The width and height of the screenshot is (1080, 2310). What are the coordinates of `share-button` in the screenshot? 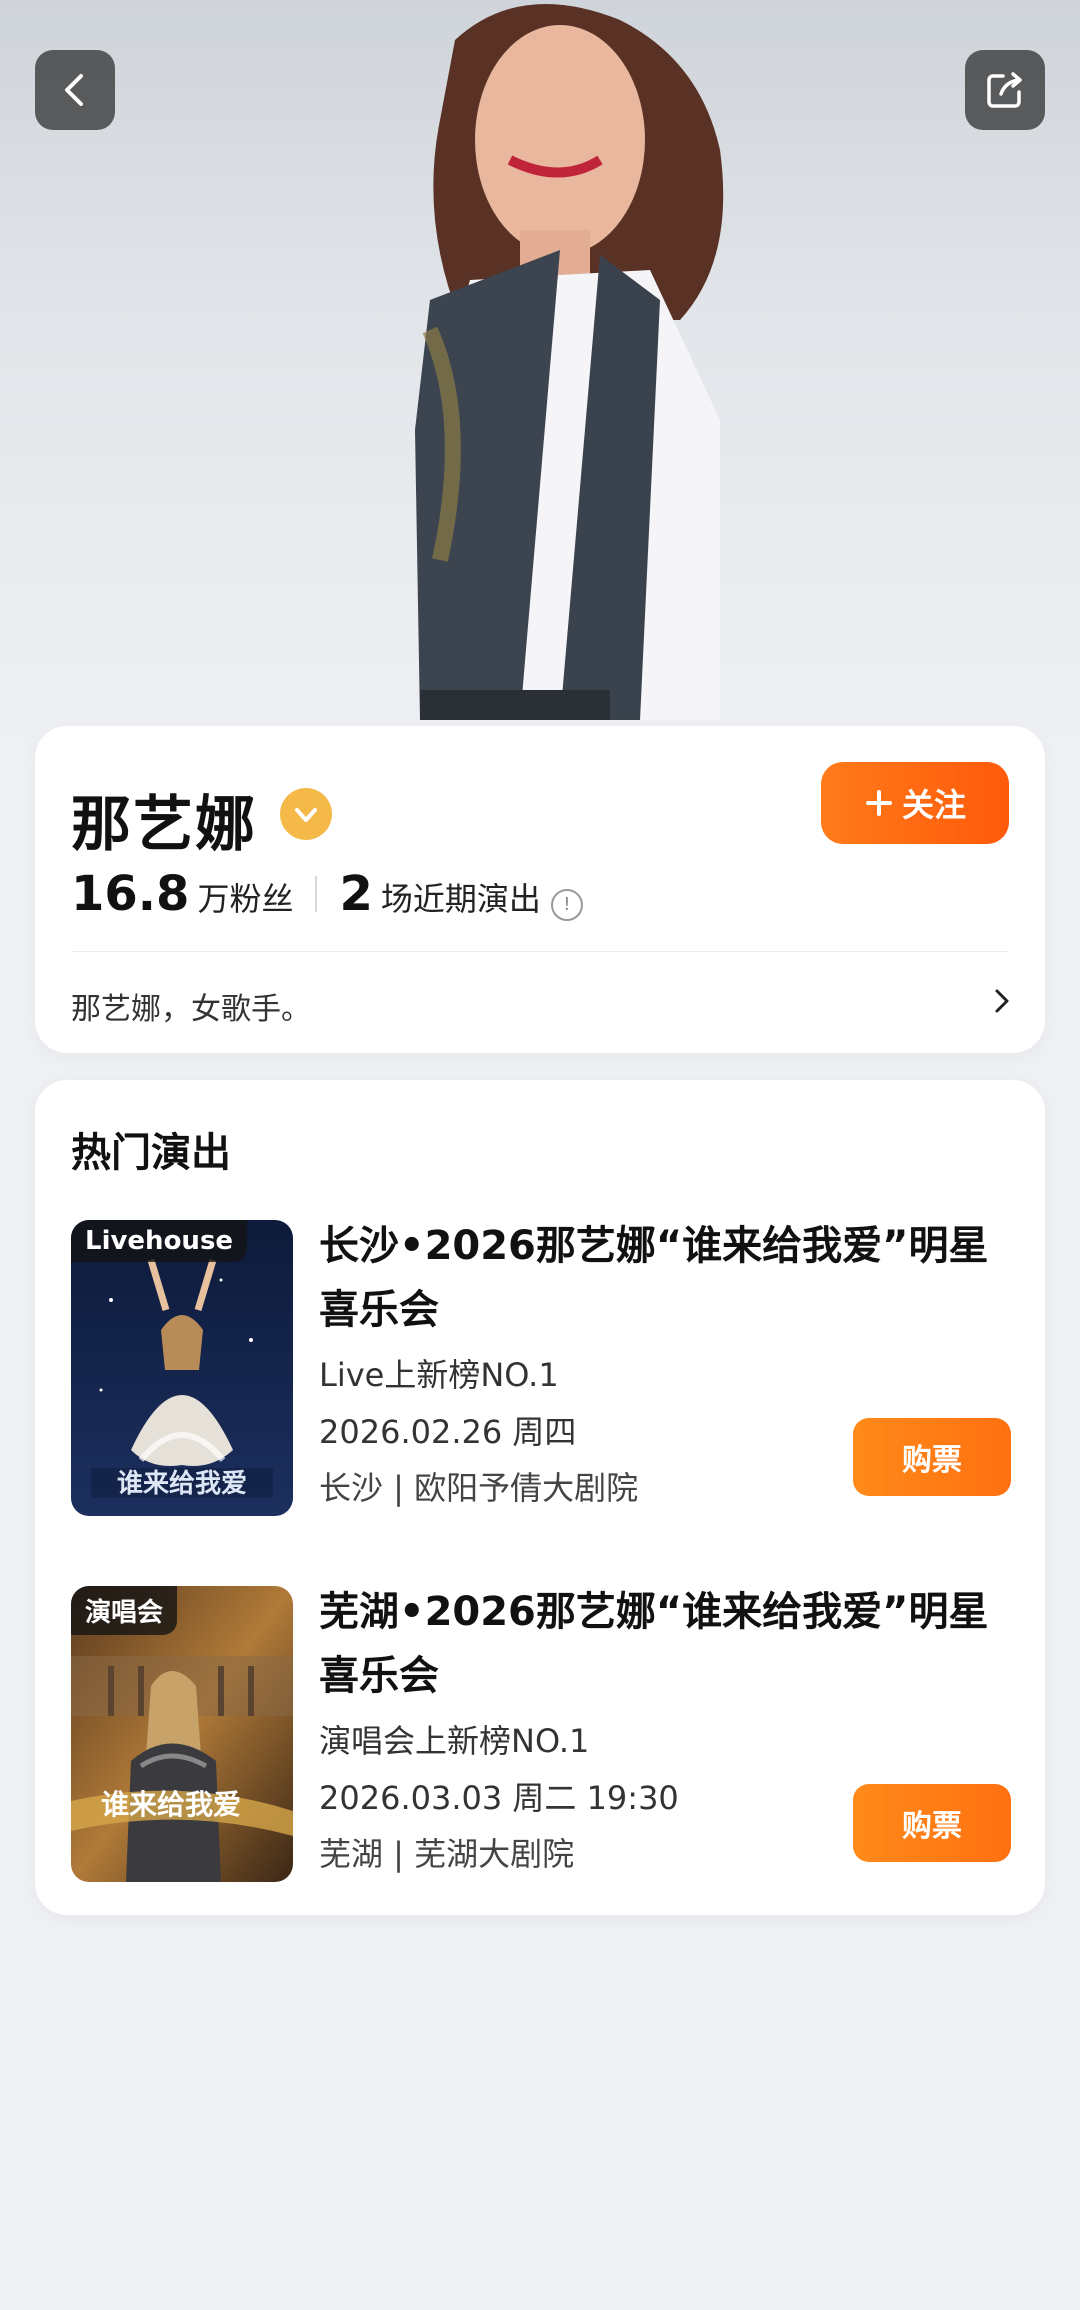 It's located at (1005, 90).